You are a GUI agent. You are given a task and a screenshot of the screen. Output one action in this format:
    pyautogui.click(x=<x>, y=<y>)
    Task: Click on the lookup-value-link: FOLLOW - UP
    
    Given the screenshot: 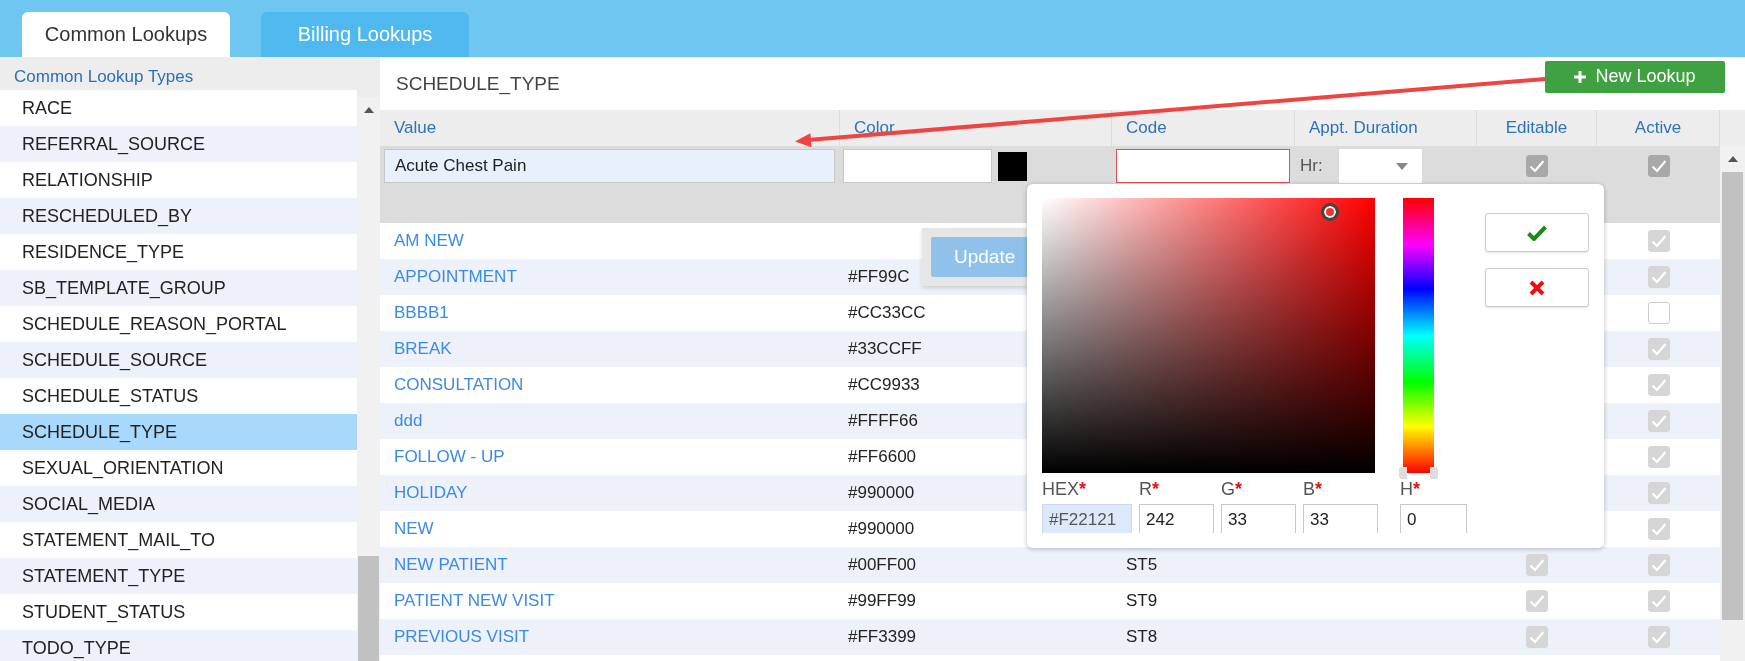 What is the action you would take?
    pyautogui.click(x=449, y=457)
    